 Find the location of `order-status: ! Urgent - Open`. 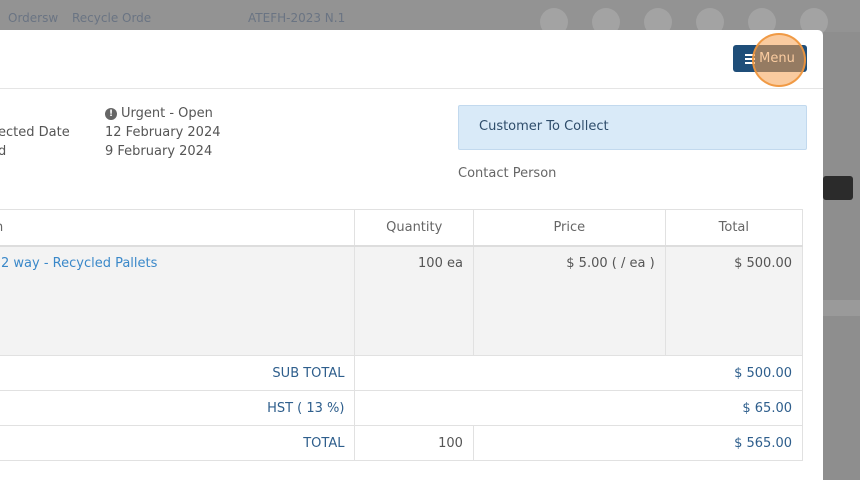

order-status: ! Urgent - Open is located at coordinates (159, 113).